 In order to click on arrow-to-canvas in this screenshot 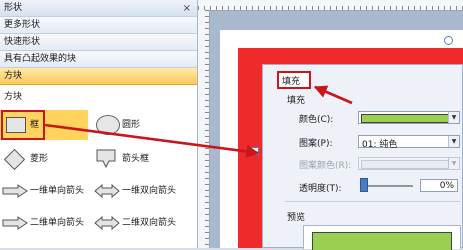, I will do `click(152, 140)`.